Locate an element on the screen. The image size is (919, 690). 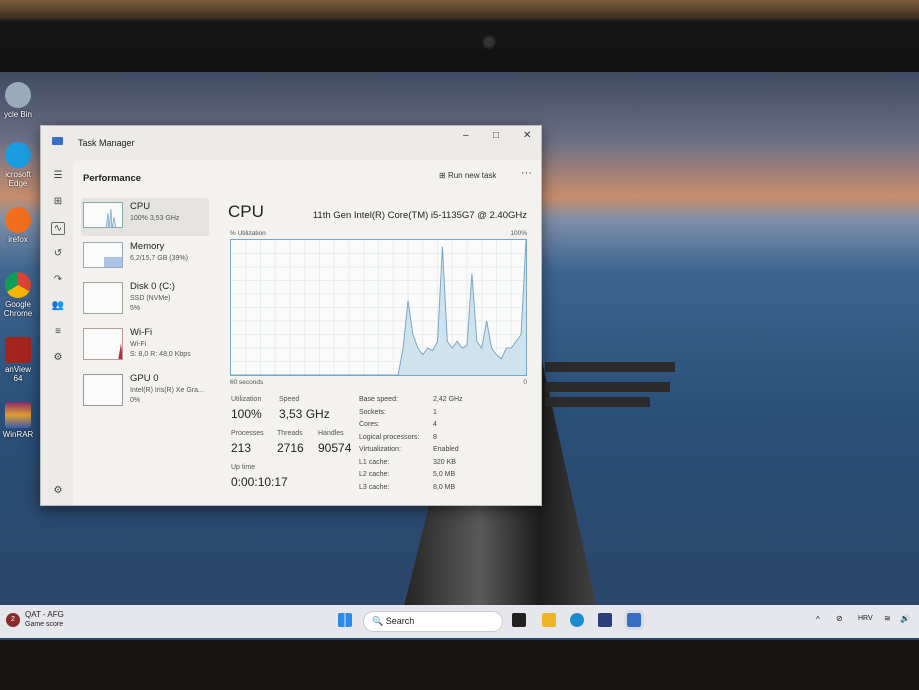
hamburger-menu-icon: ☰ is located at coordinates (58, 175).